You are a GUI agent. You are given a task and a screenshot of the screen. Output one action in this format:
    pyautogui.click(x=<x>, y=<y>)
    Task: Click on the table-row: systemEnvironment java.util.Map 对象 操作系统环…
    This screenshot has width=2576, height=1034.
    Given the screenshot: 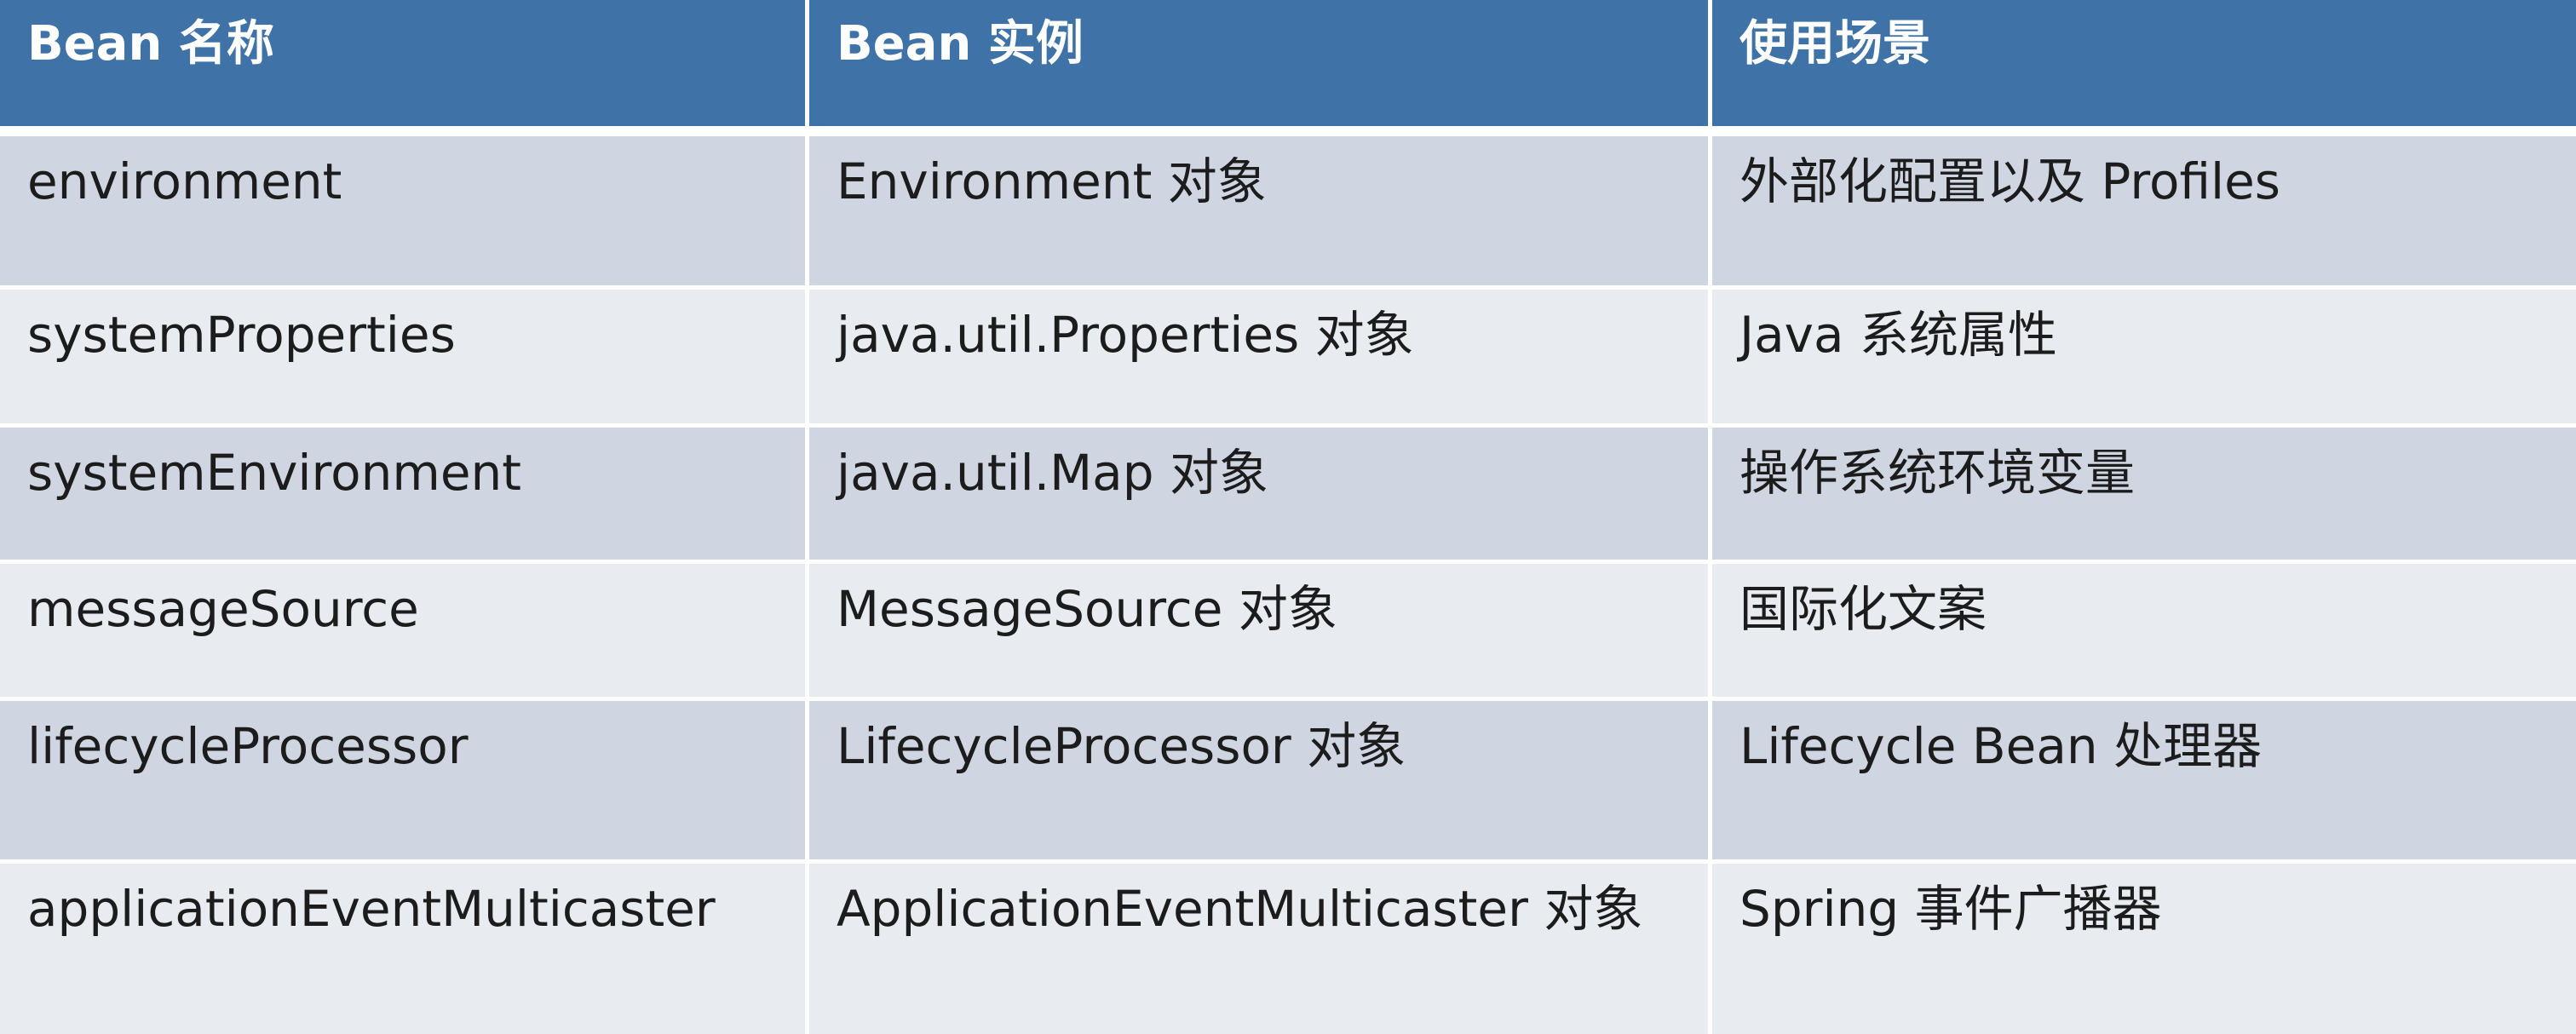 What is the action you would take?
    pyautogui.click(x=1288, y=496)
    